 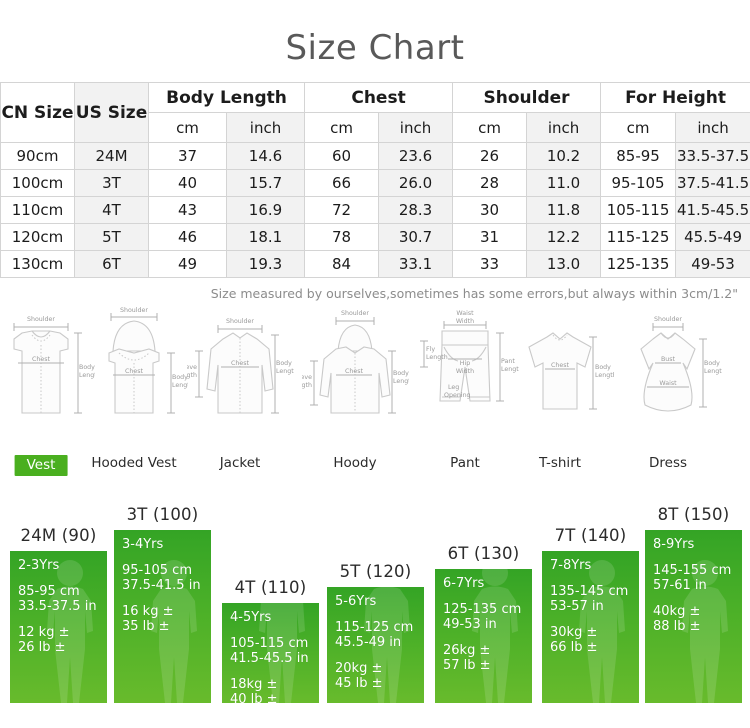 What do you see at coordinates (355, 364) in the screenshot?
I see `garment-diagram-hoody: ShoulderChestBodyLengthSleeveLength` at bounding box center [355, 364].